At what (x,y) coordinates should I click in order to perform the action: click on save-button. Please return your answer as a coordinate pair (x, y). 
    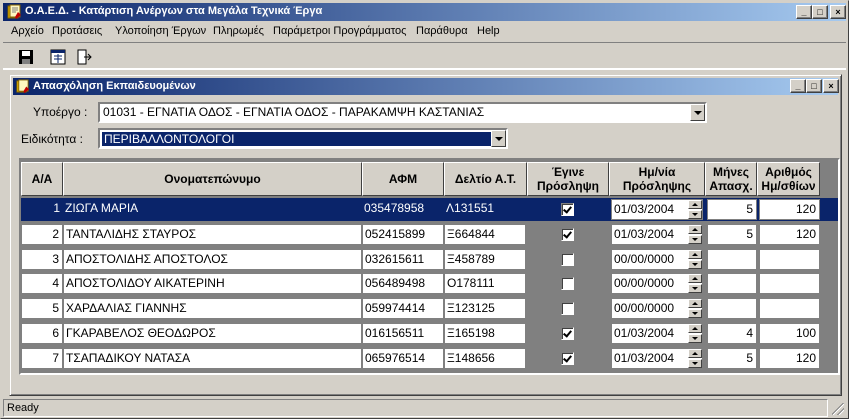
    Looking at the image, I should click on (26, 57).